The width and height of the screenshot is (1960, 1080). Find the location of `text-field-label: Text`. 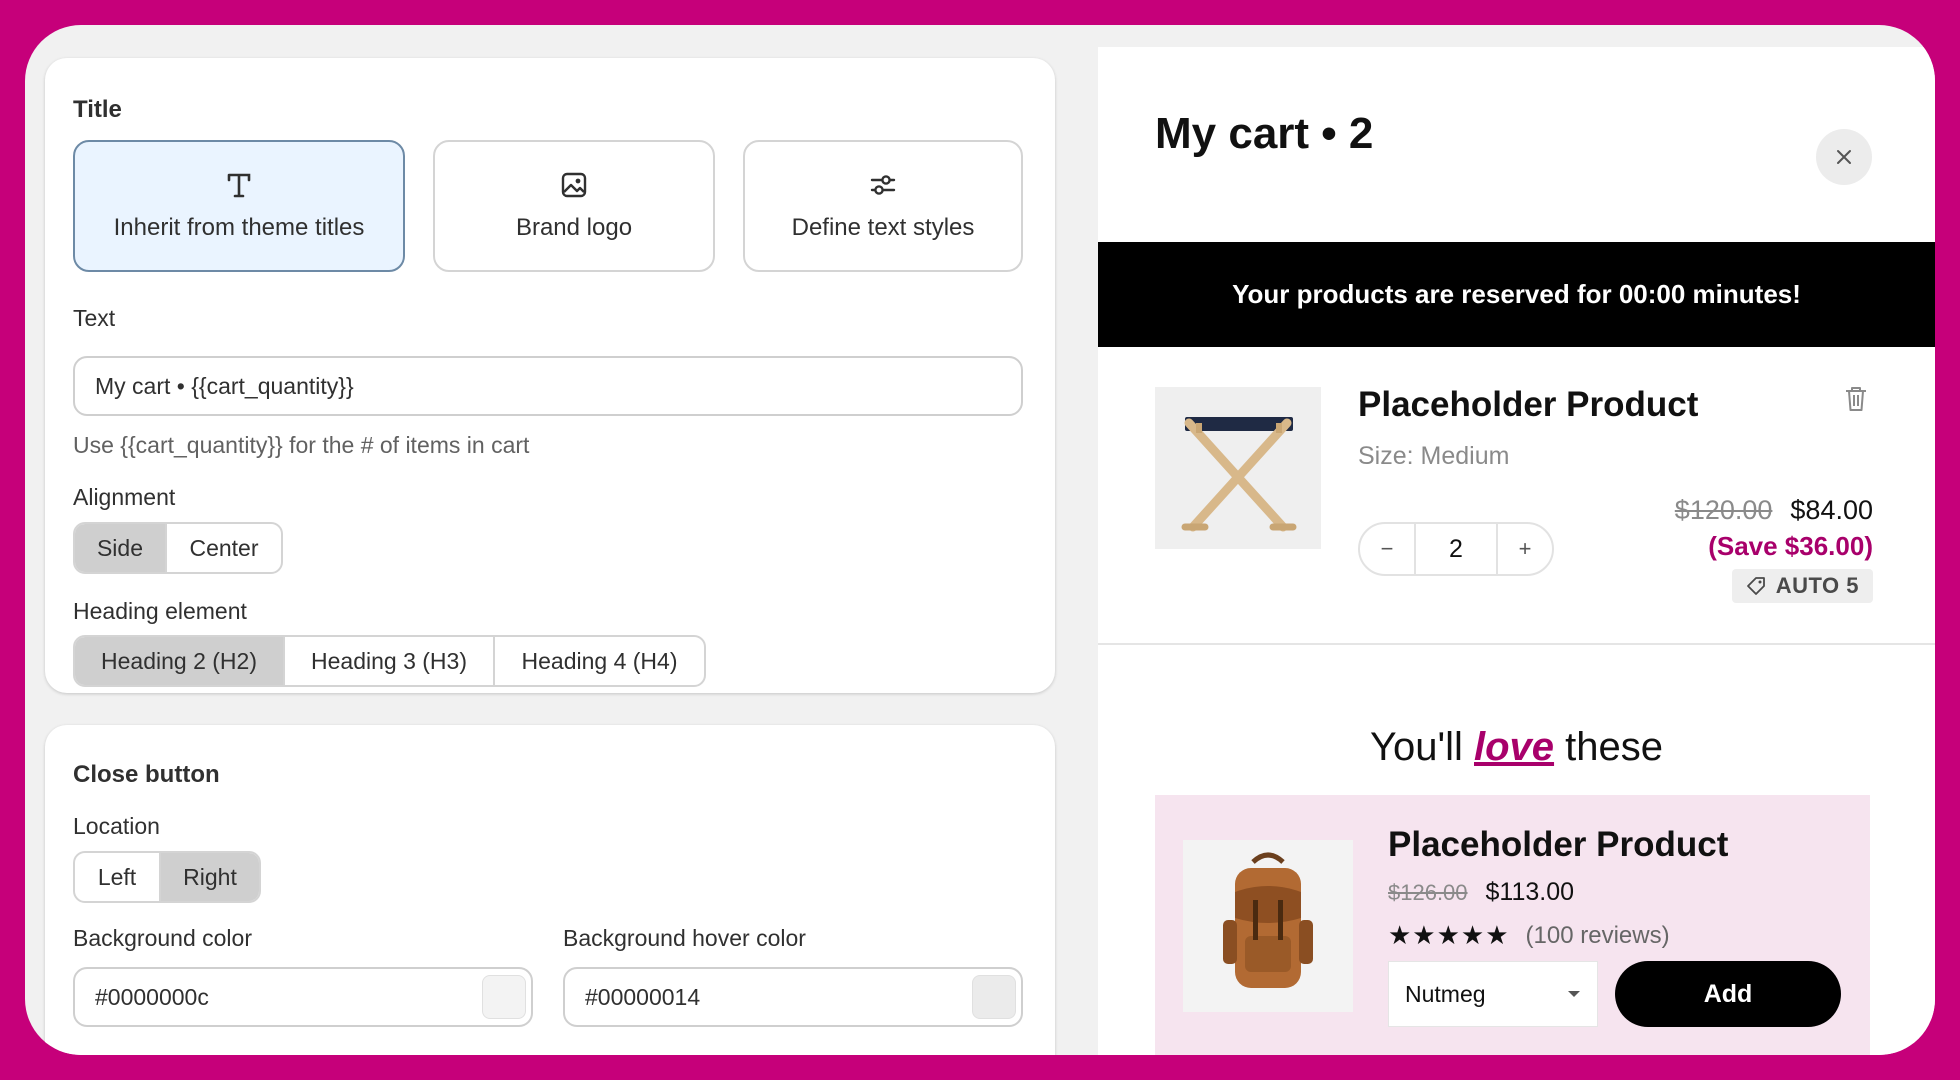

text-field-label: Text is located at coordinates (94, 318).